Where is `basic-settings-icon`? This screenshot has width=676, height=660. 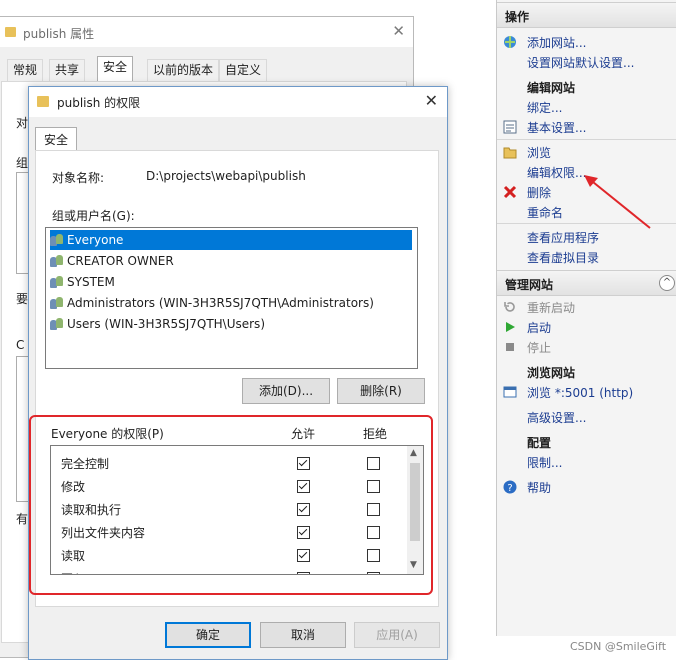
basic-settings-icon is located at coordinates (510, 127).